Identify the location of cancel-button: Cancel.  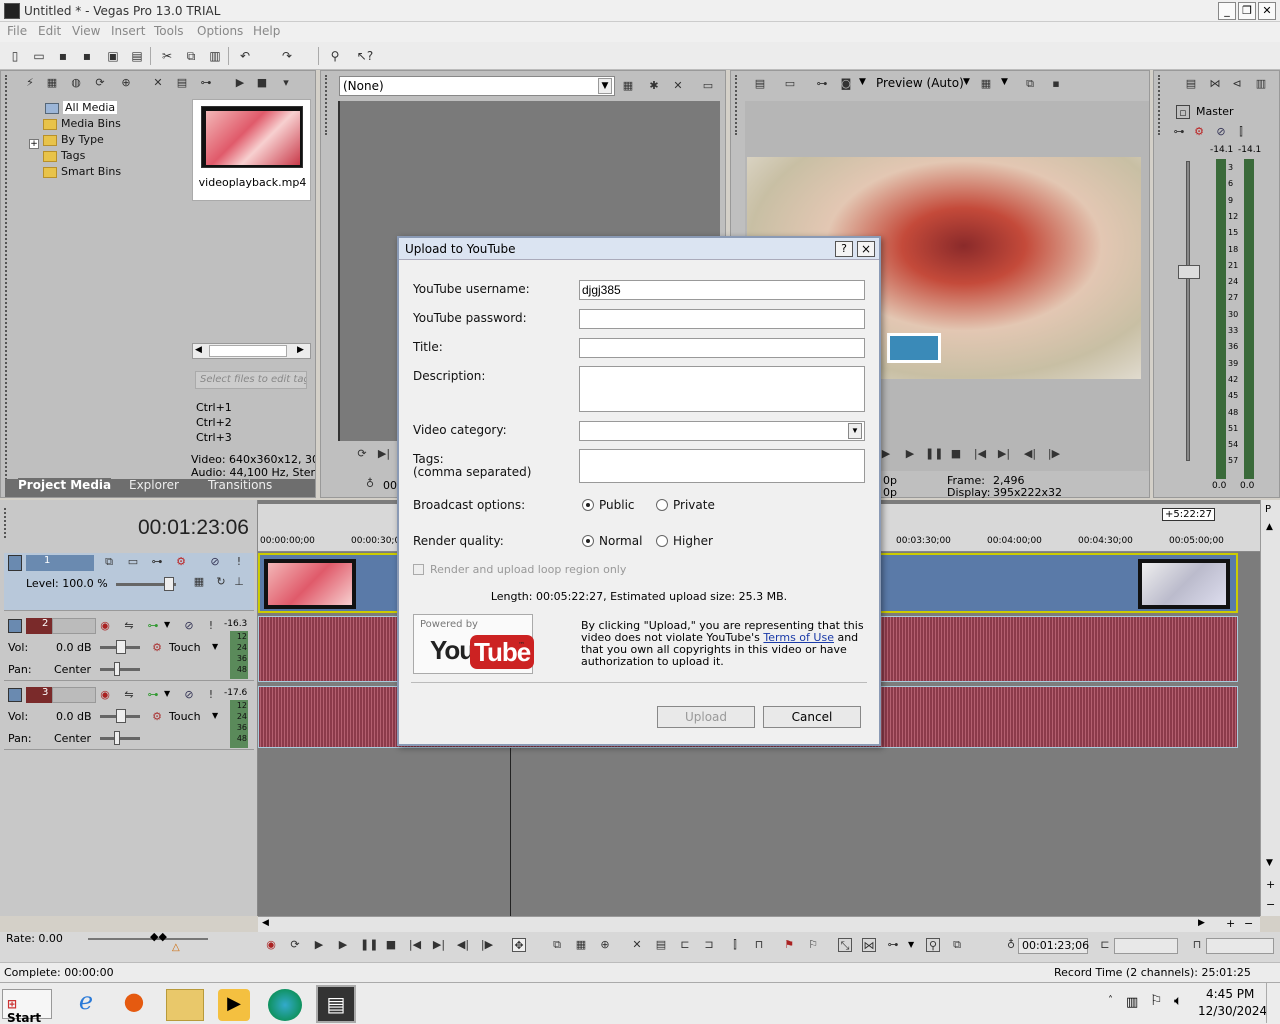
(812, 717).